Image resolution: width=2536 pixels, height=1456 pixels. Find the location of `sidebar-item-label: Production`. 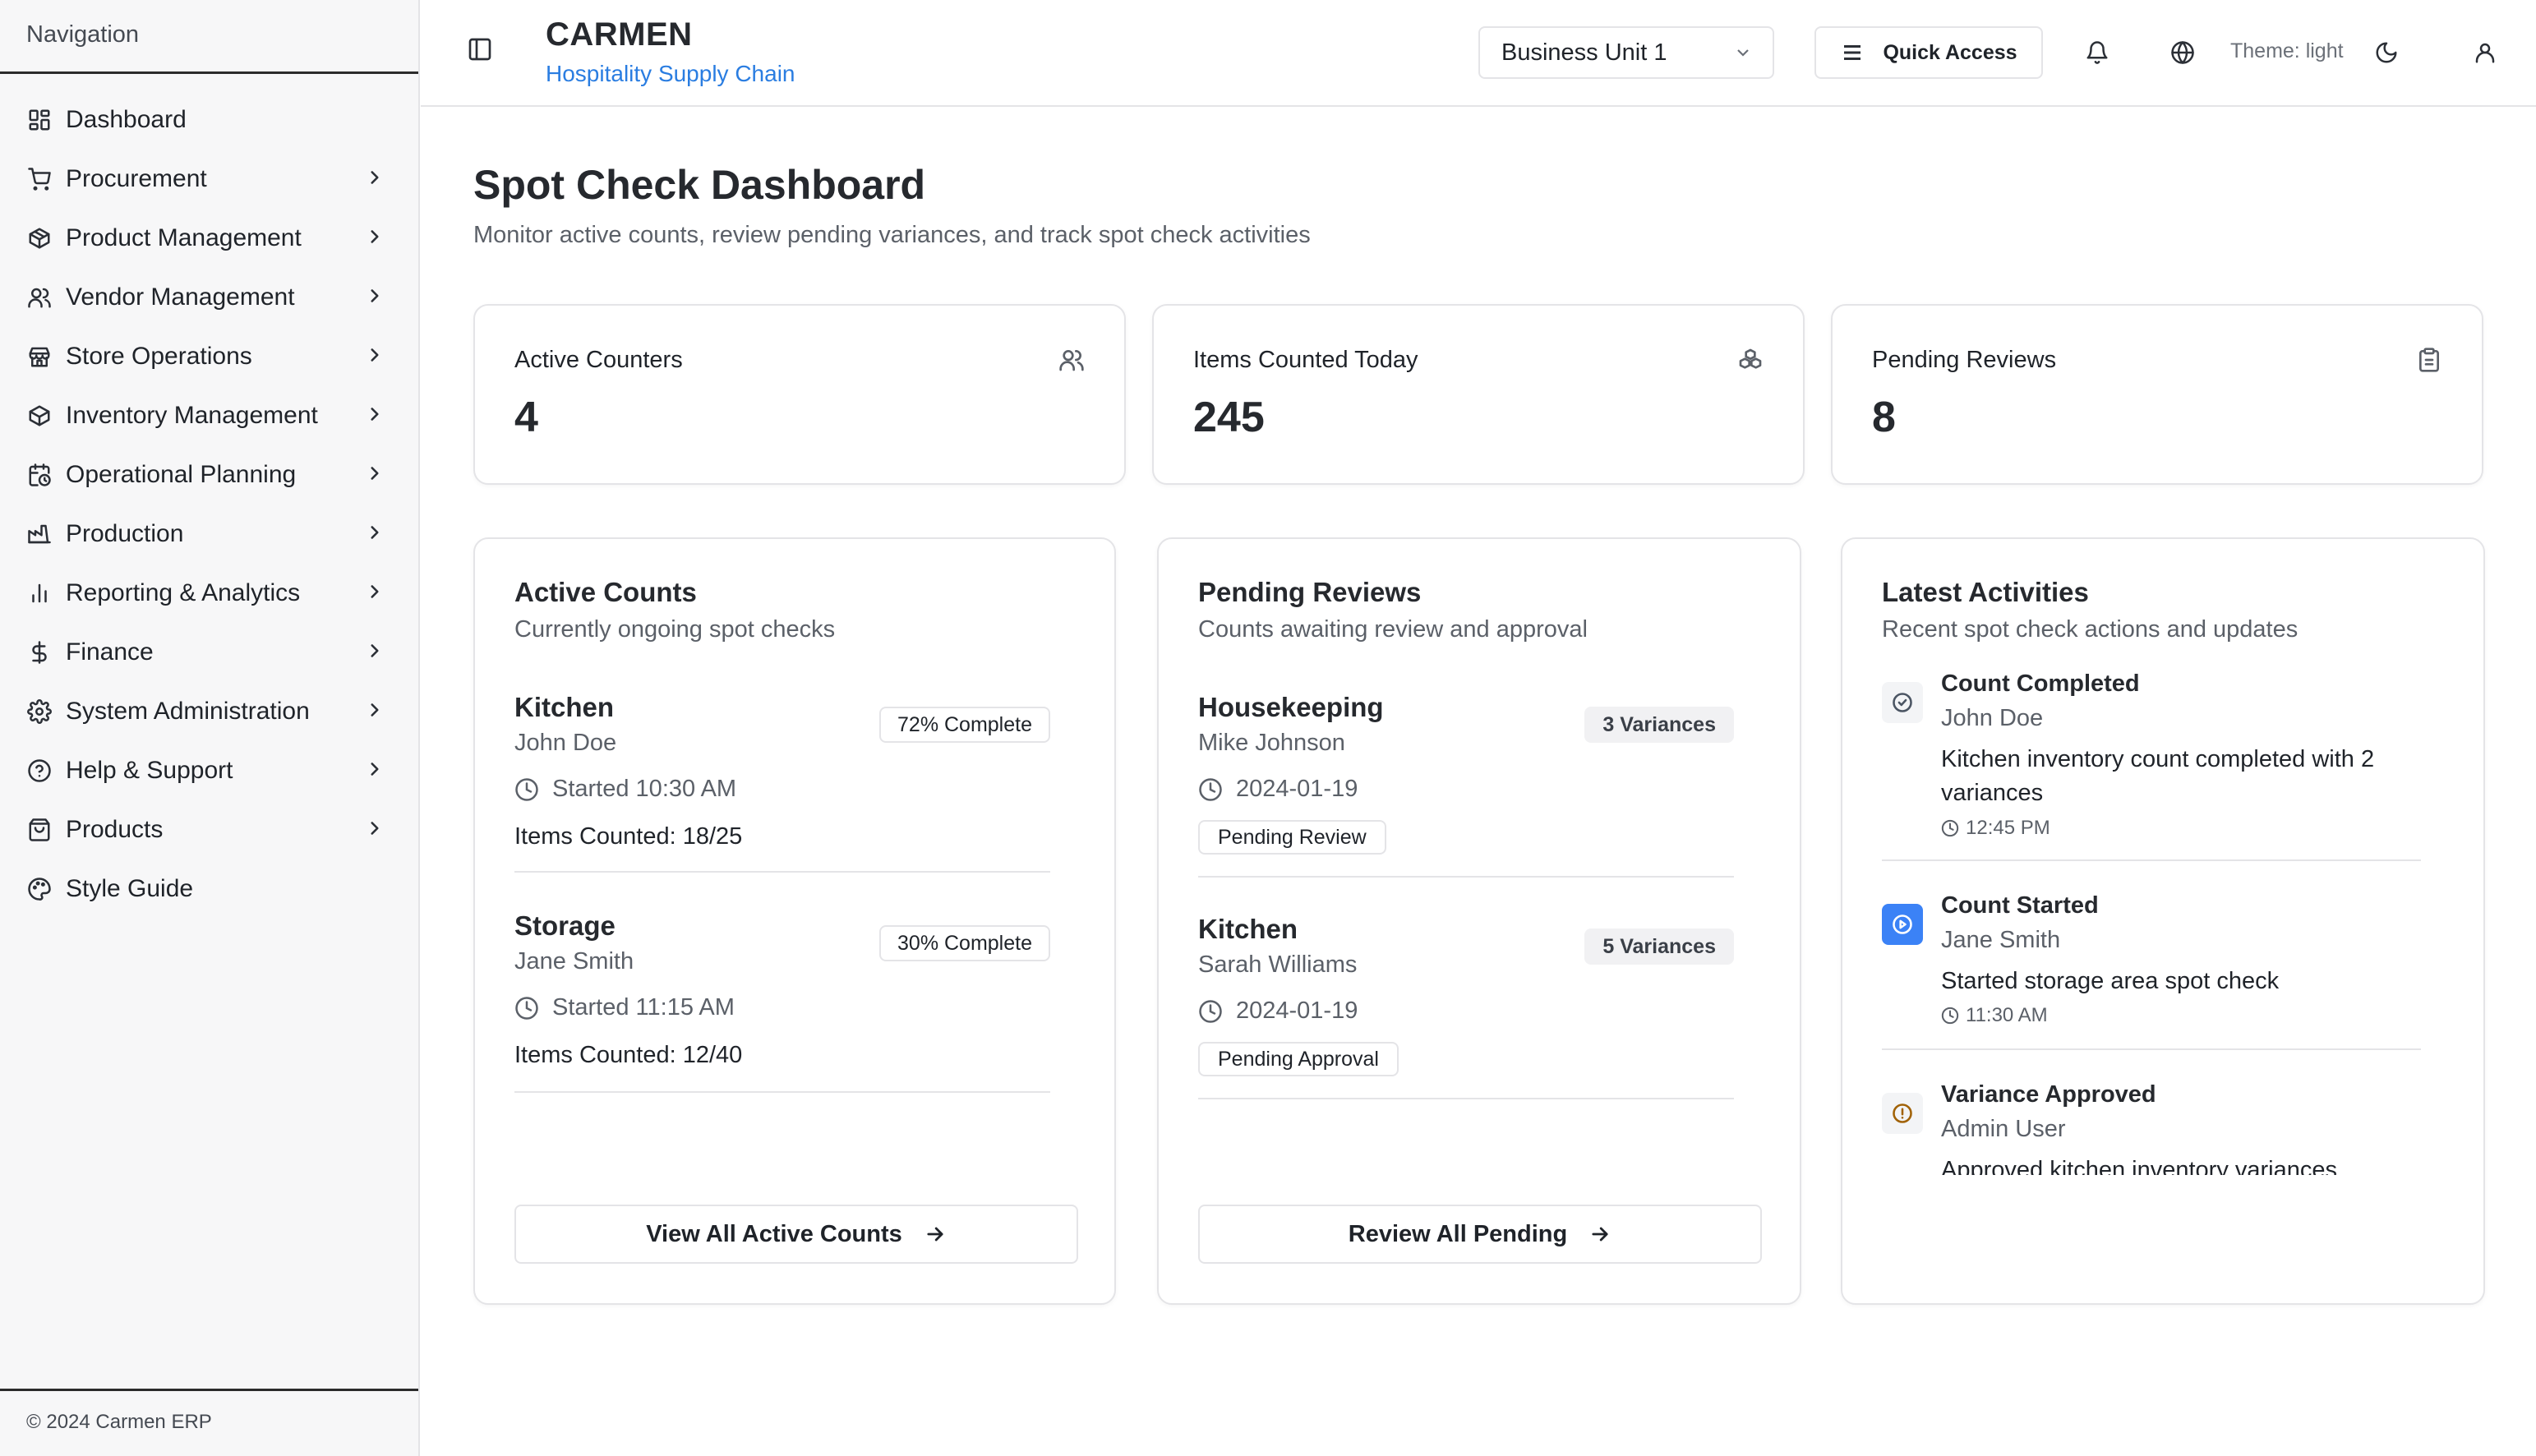

sidebar-item-label: Production is located at coordinates (125, 533).